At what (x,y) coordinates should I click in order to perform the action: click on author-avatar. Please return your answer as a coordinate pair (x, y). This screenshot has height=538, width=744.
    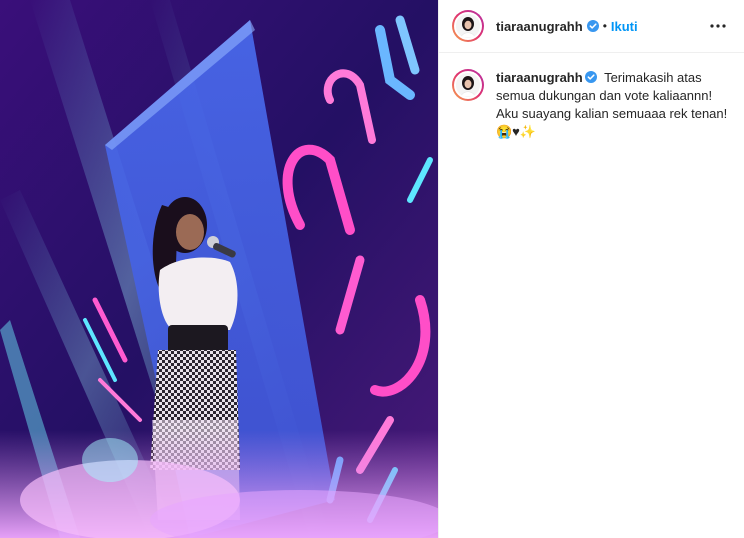
    Looking at the image, I should click on (468, 26).